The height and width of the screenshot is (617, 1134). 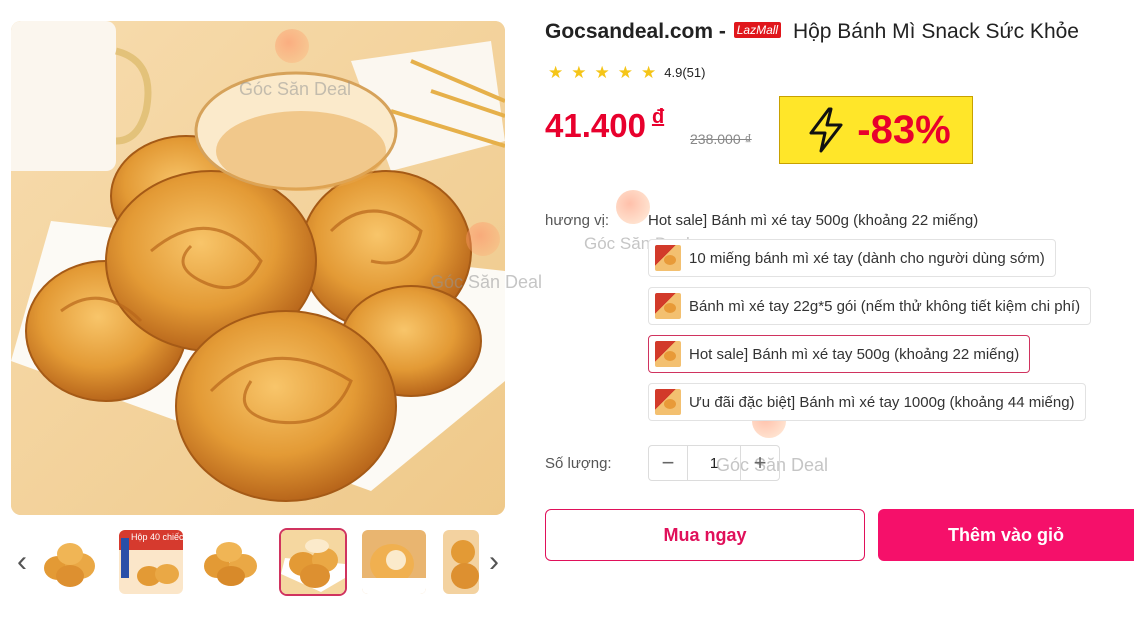 What do you see at coordinates (1006, 535) in the screenshot?
I see `add-to-cart-button: Thêm vào giỏ` at bounding box center [1006, 535].